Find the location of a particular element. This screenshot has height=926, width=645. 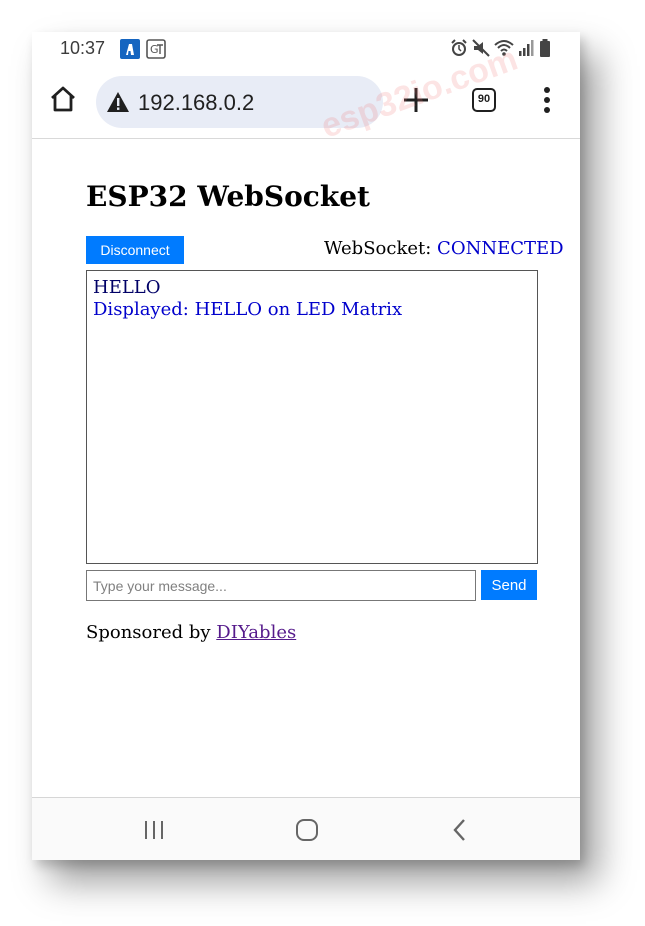

translate-icon: G is located at coordinates (156, 49).